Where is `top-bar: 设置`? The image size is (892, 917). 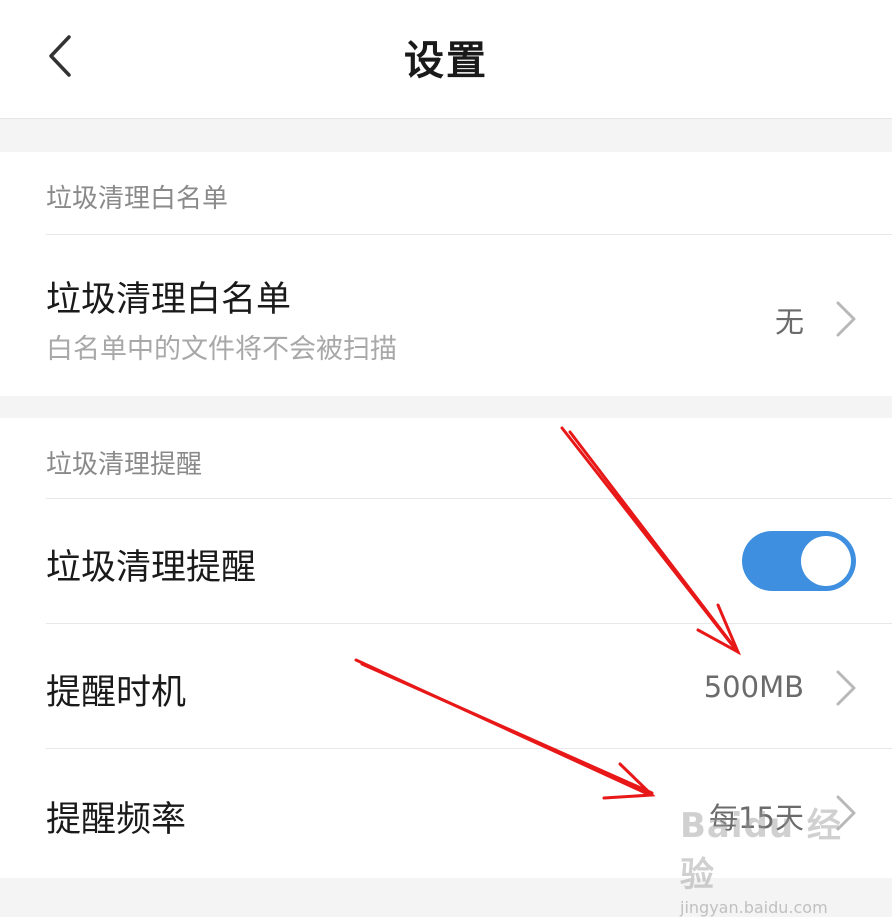
top-bar: 设置 is located at coordinates (446, 59).